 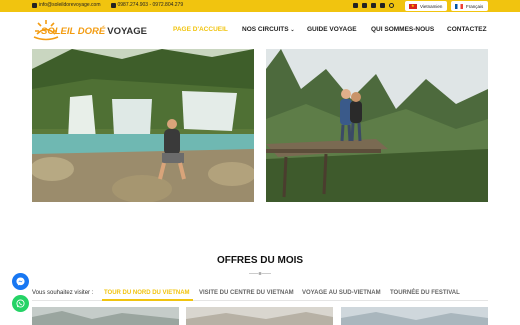 I want to click on phone-link: 0987.274.903 - 0972.804.279, so click(x=147, y=5).